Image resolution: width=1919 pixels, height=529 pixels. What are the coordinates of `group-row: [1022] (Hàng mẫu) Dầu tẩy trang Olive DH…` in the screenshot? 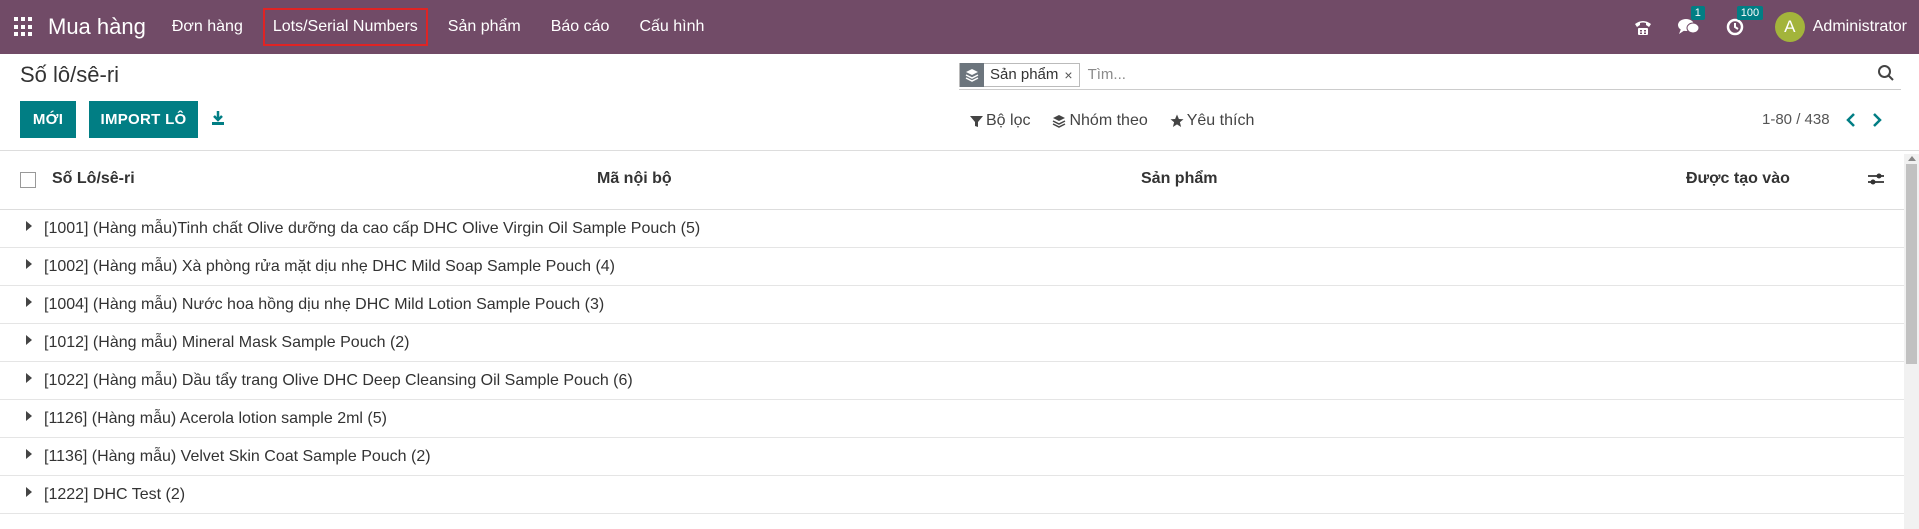 It's located at (952, 381).